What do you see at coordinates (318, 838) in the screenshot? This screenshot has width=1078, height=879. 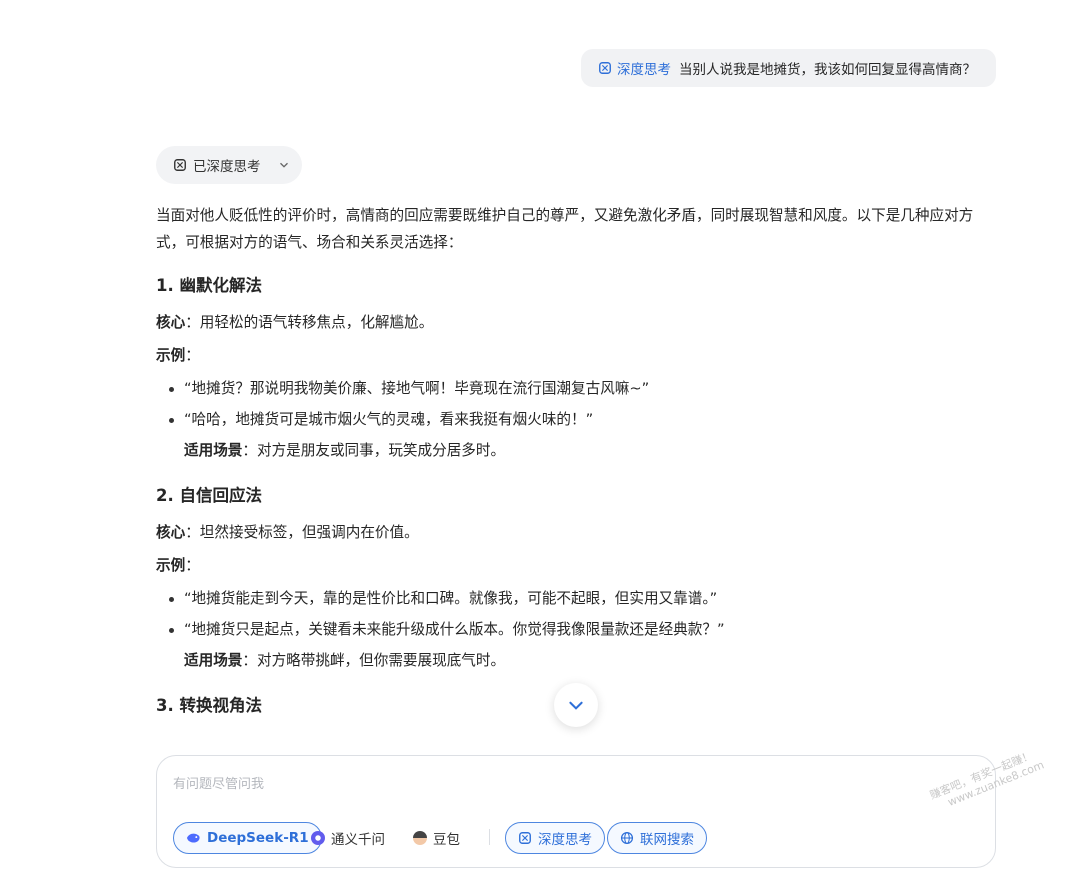 I see `tongyi-icon` at bounding box center [318, 838].